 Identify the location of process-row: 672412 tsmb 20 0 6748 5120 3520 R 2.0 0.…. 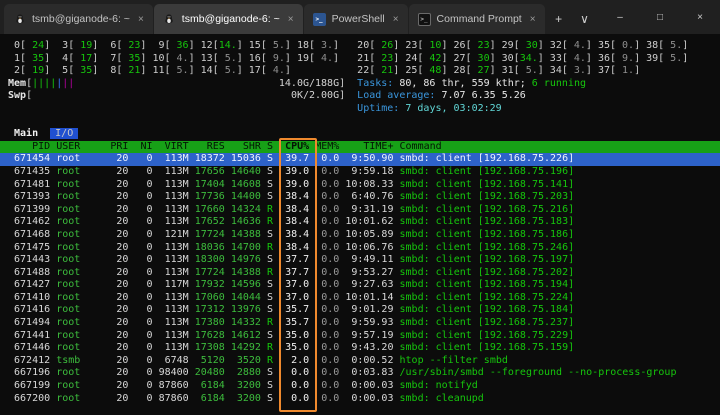
(360, 361).